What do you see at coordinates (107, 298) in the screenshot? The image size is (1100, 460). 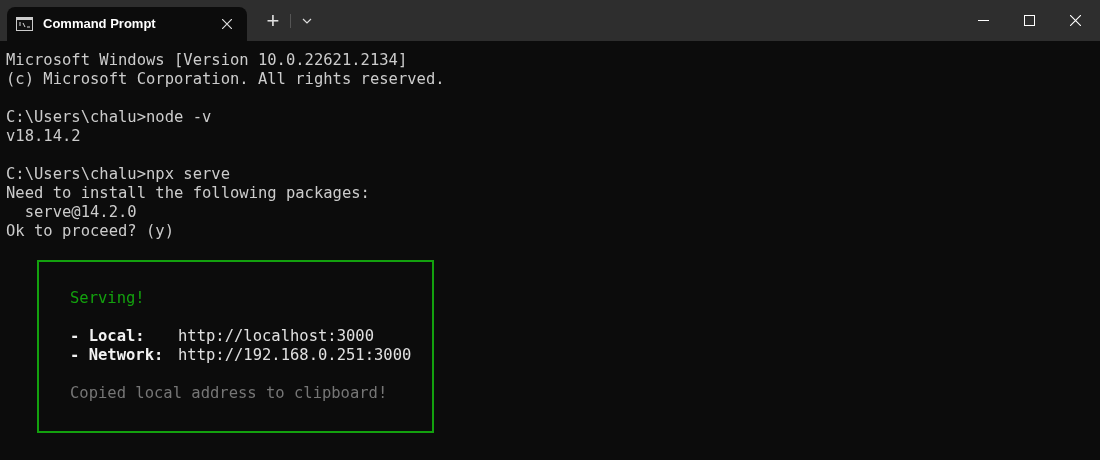 I see `status-heading: Serving!` at bounding box center [107, 298].